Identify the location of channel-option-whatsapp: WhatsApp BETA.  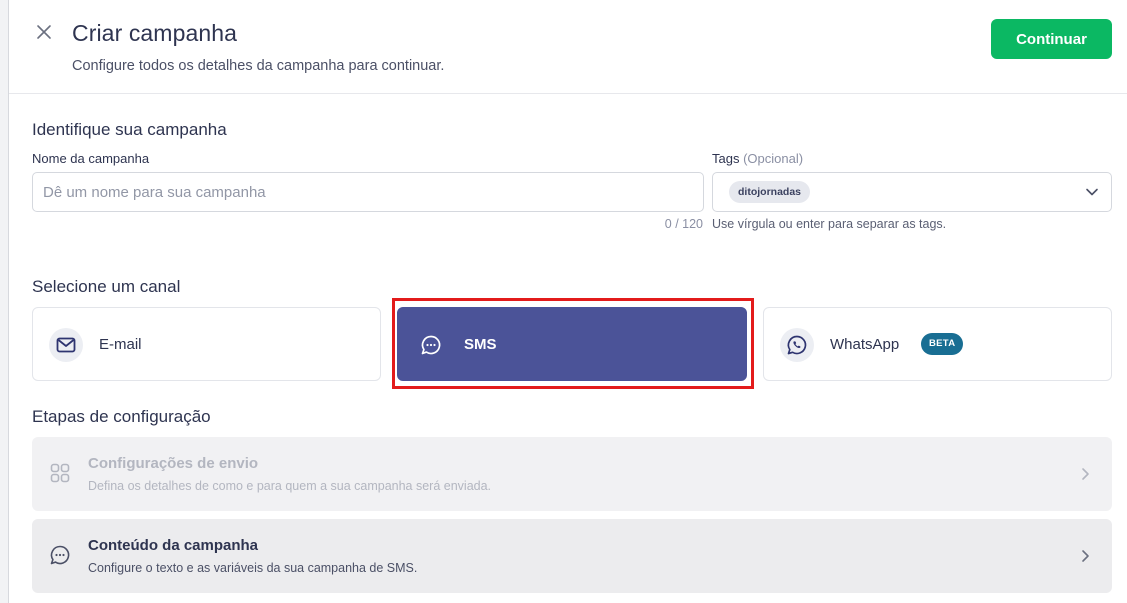
(937, 344).